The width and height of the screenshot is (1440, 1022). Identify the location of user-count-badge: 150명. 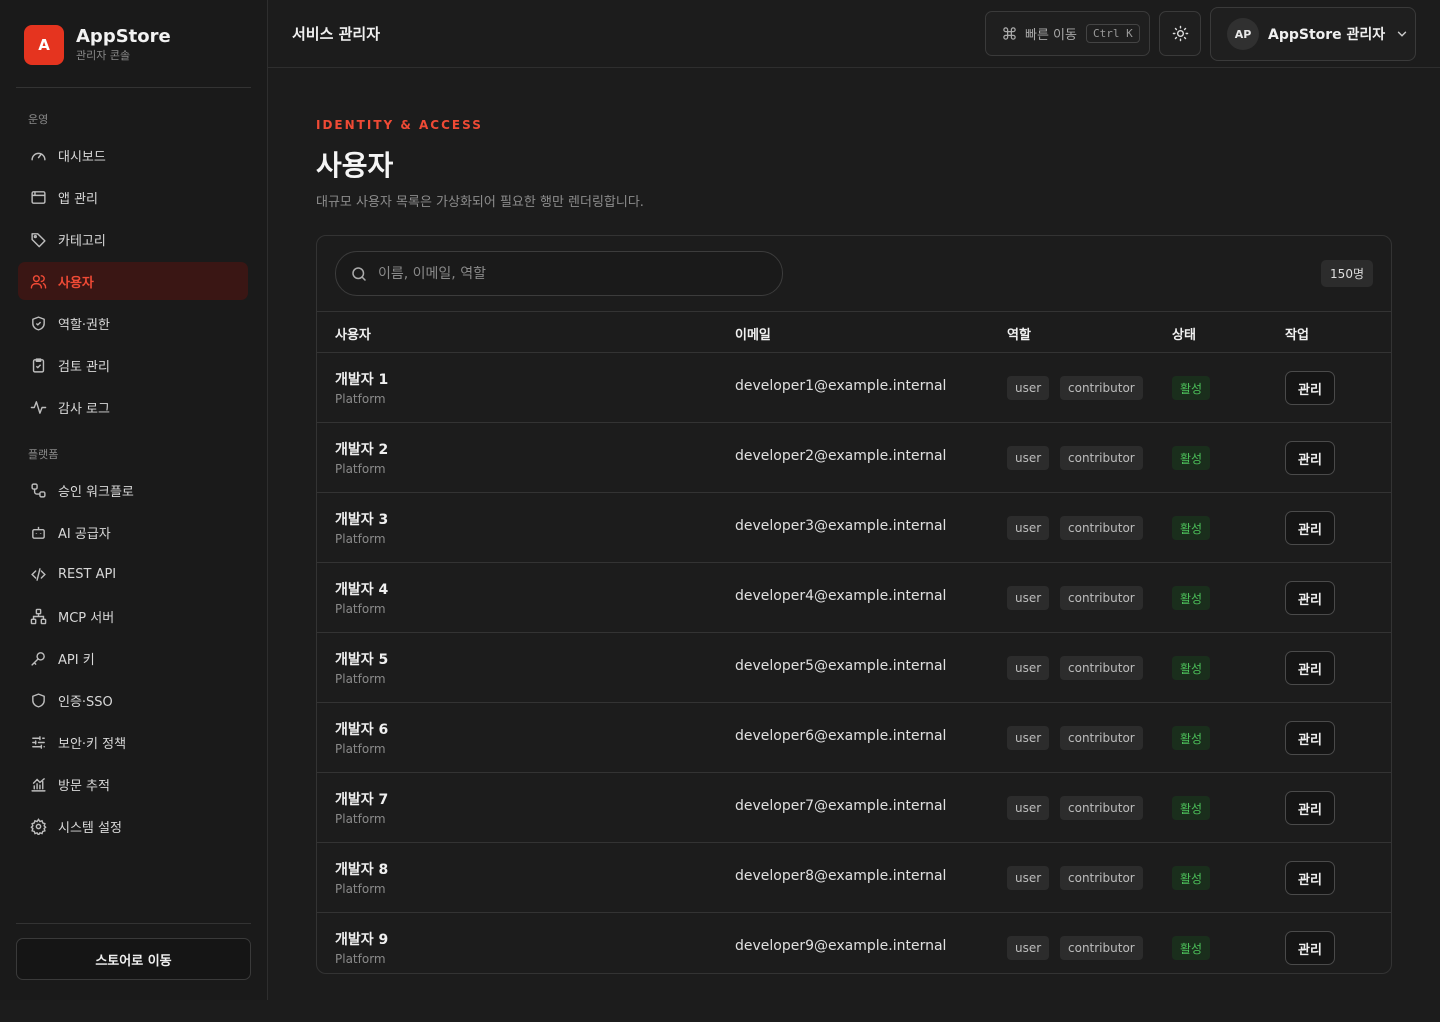
(1347, 273).